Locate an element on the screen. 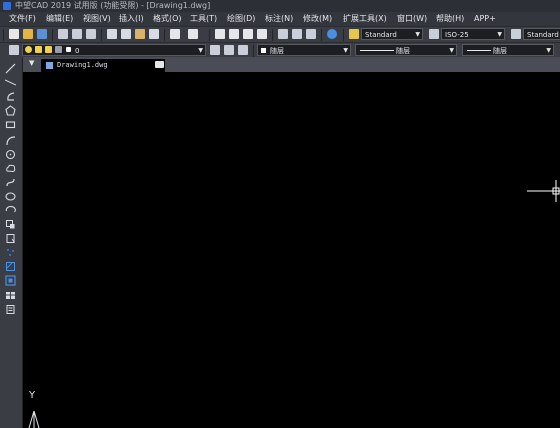  menu-help: 帮助(H) is located at coordinates (450, 19).